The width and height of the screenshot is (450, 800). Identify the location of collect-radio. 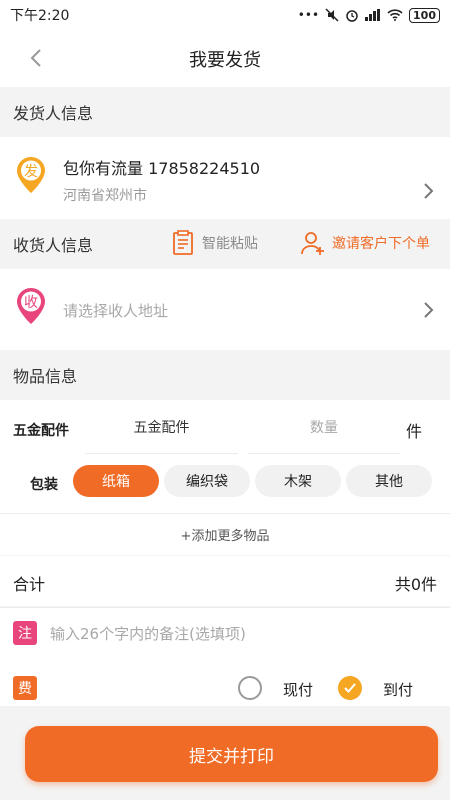
(350, 688).